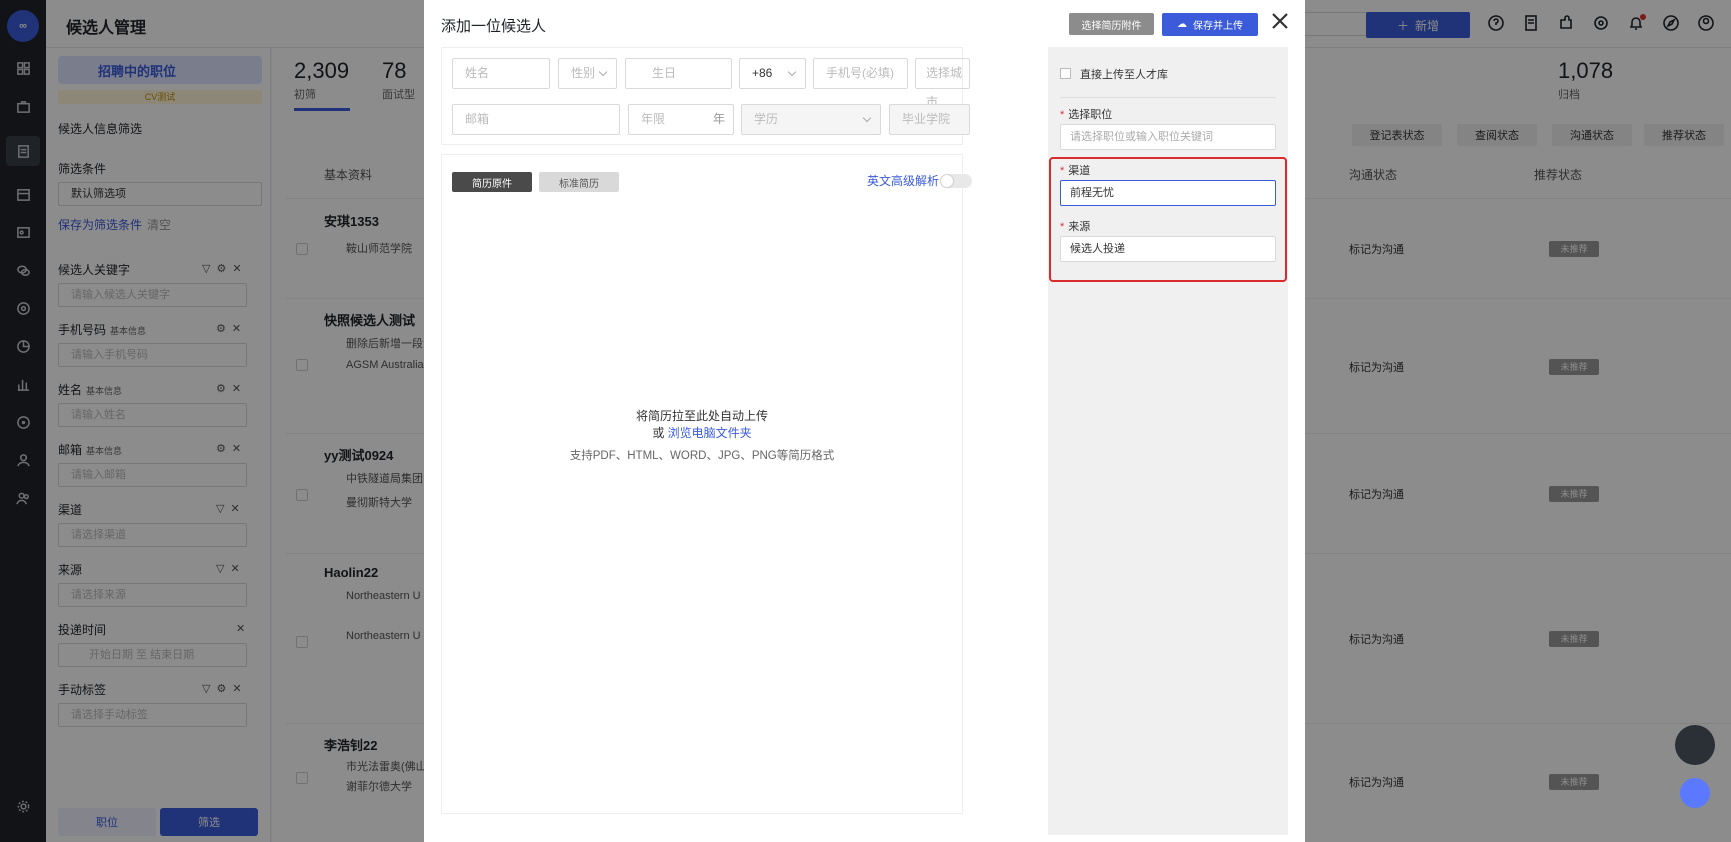 This screenshot has width=1731, height=842. What do you see at coordinates (678, 73) in the screenshot?
I see `birthday-picker: 生日` at bounding box center [678, 73].